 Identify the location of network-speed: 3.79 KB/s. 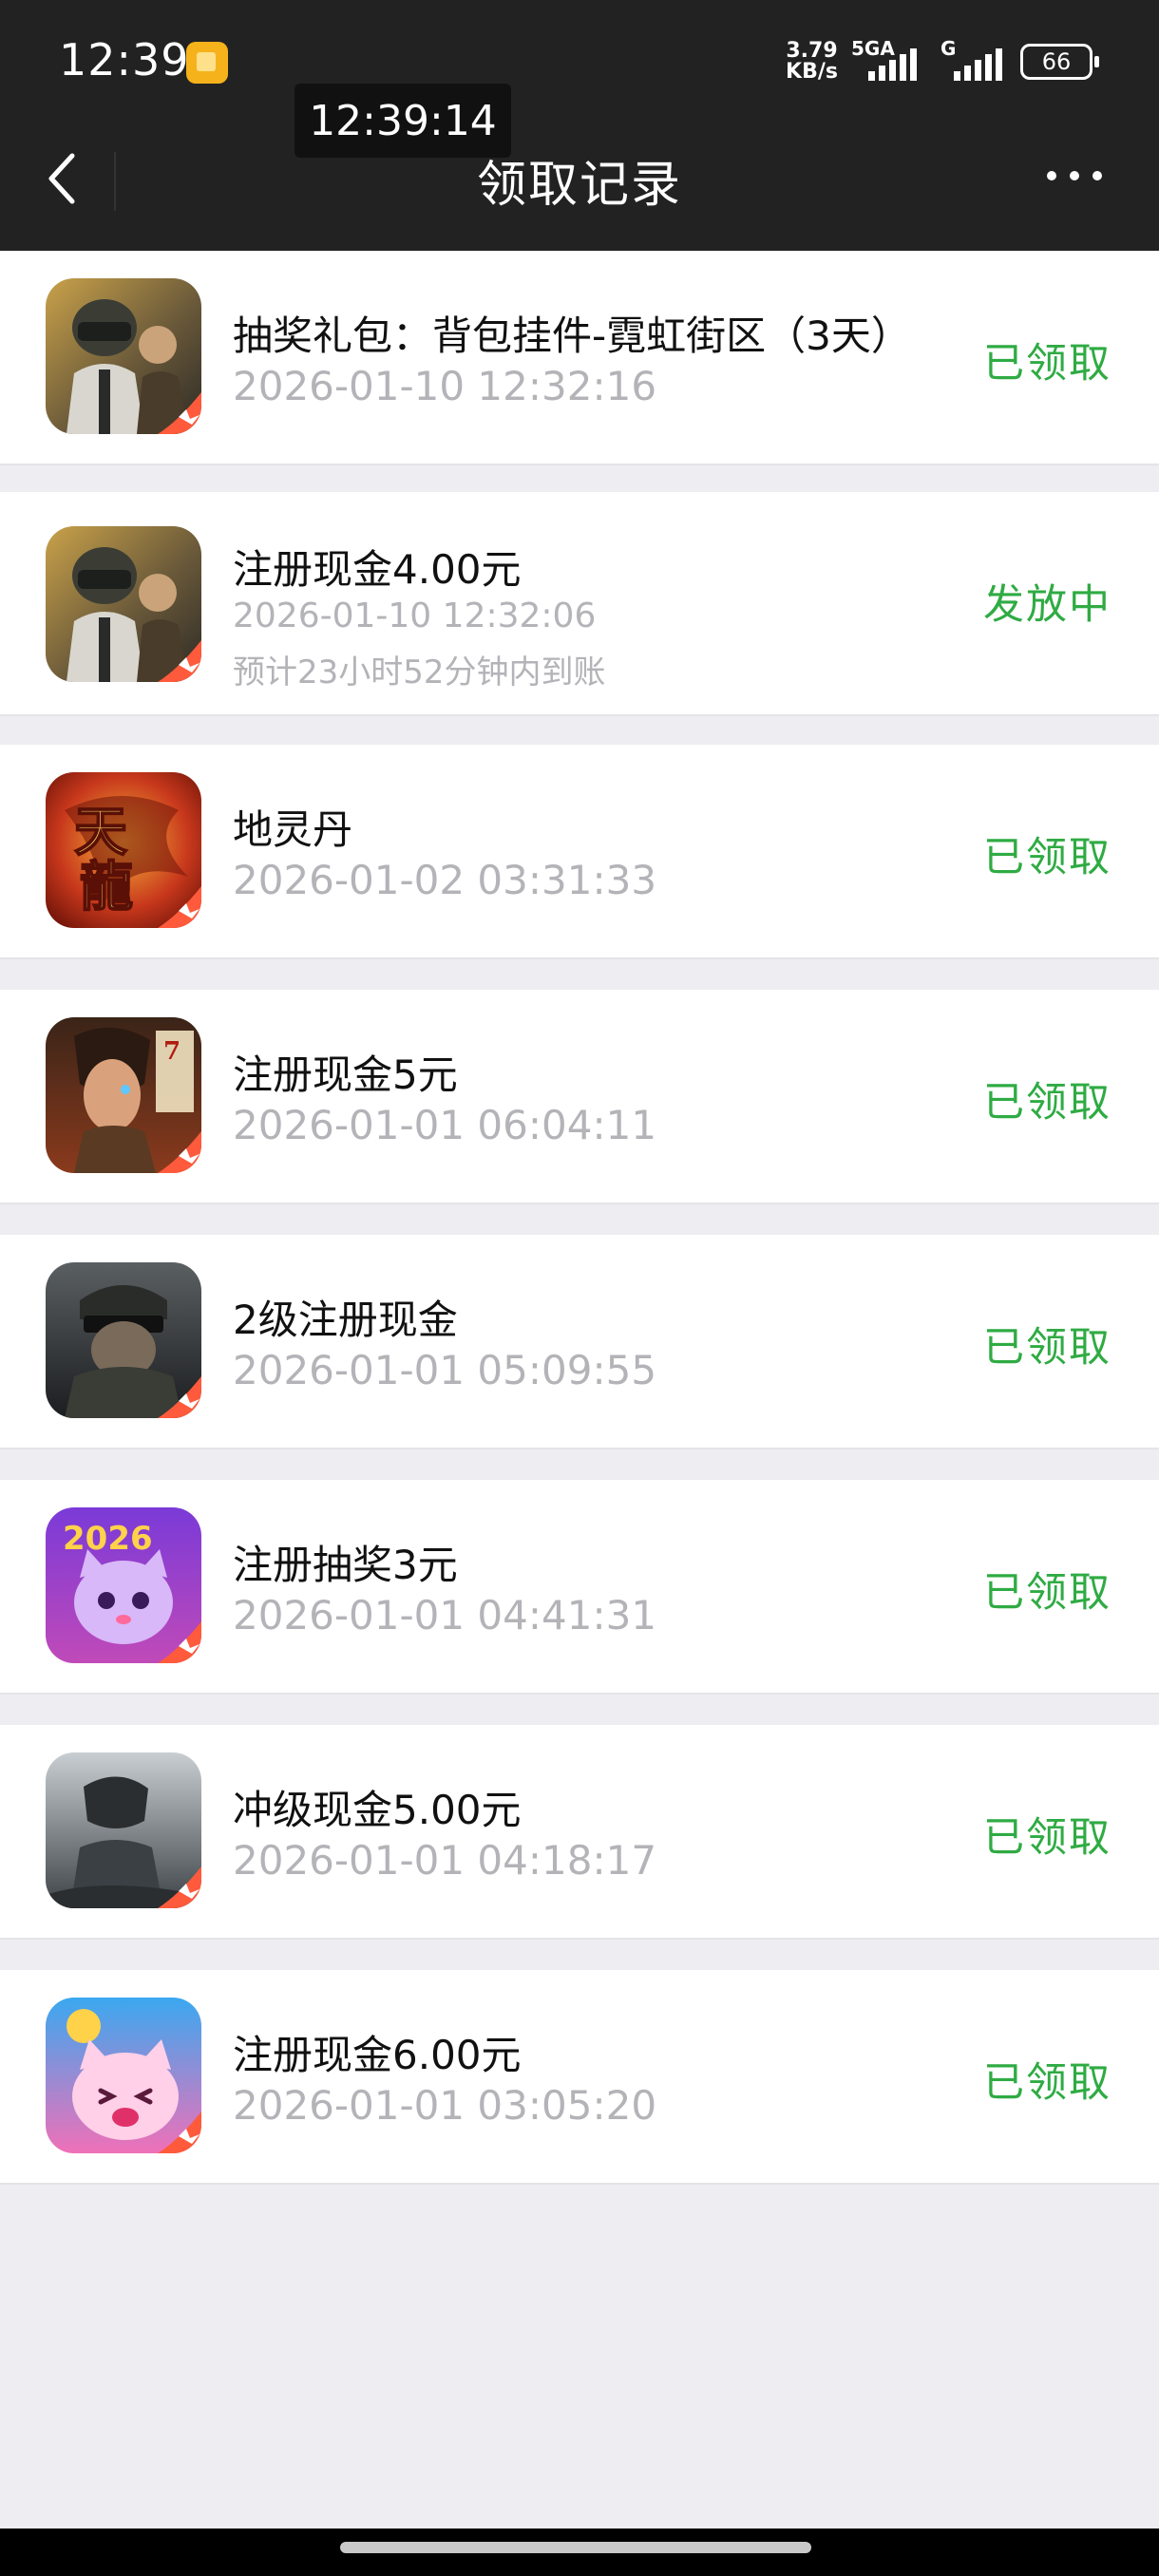
(812, 62).